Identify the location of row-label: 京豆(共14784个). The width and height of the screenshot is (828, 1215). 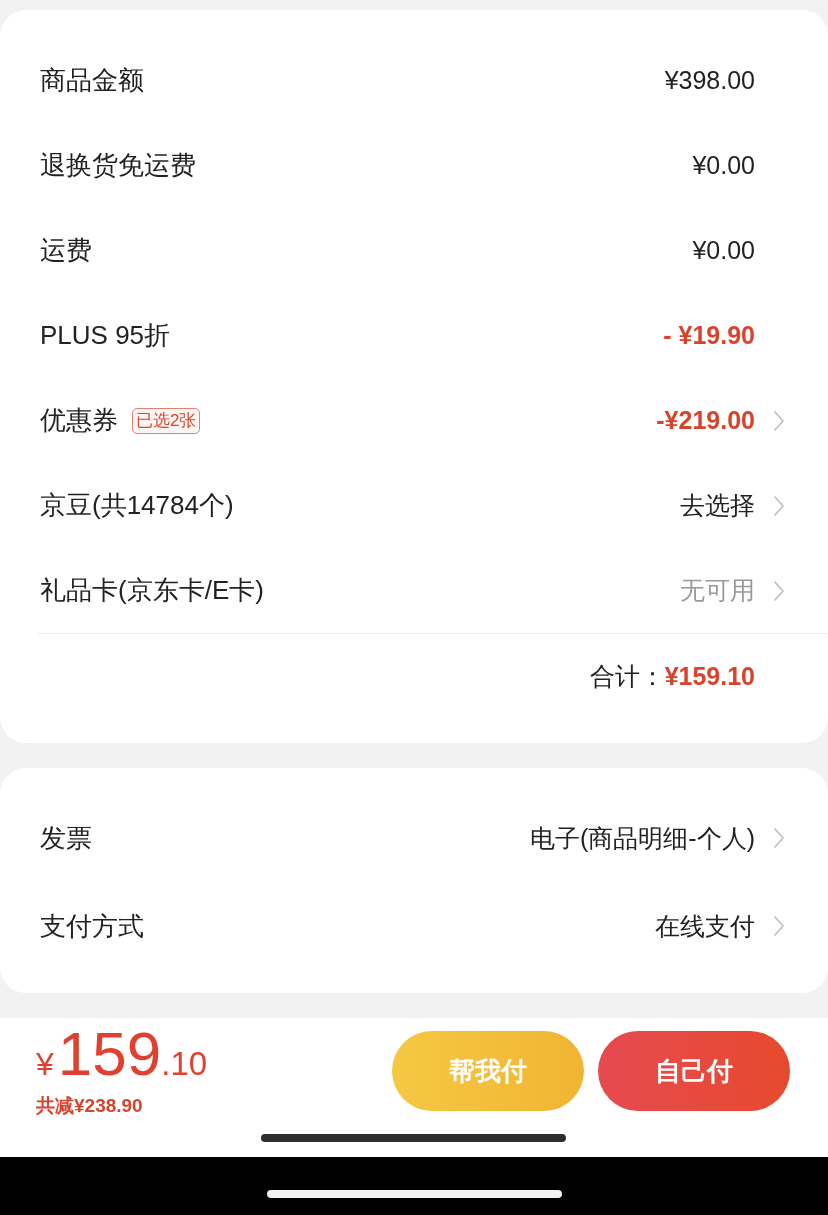
(137, 505).